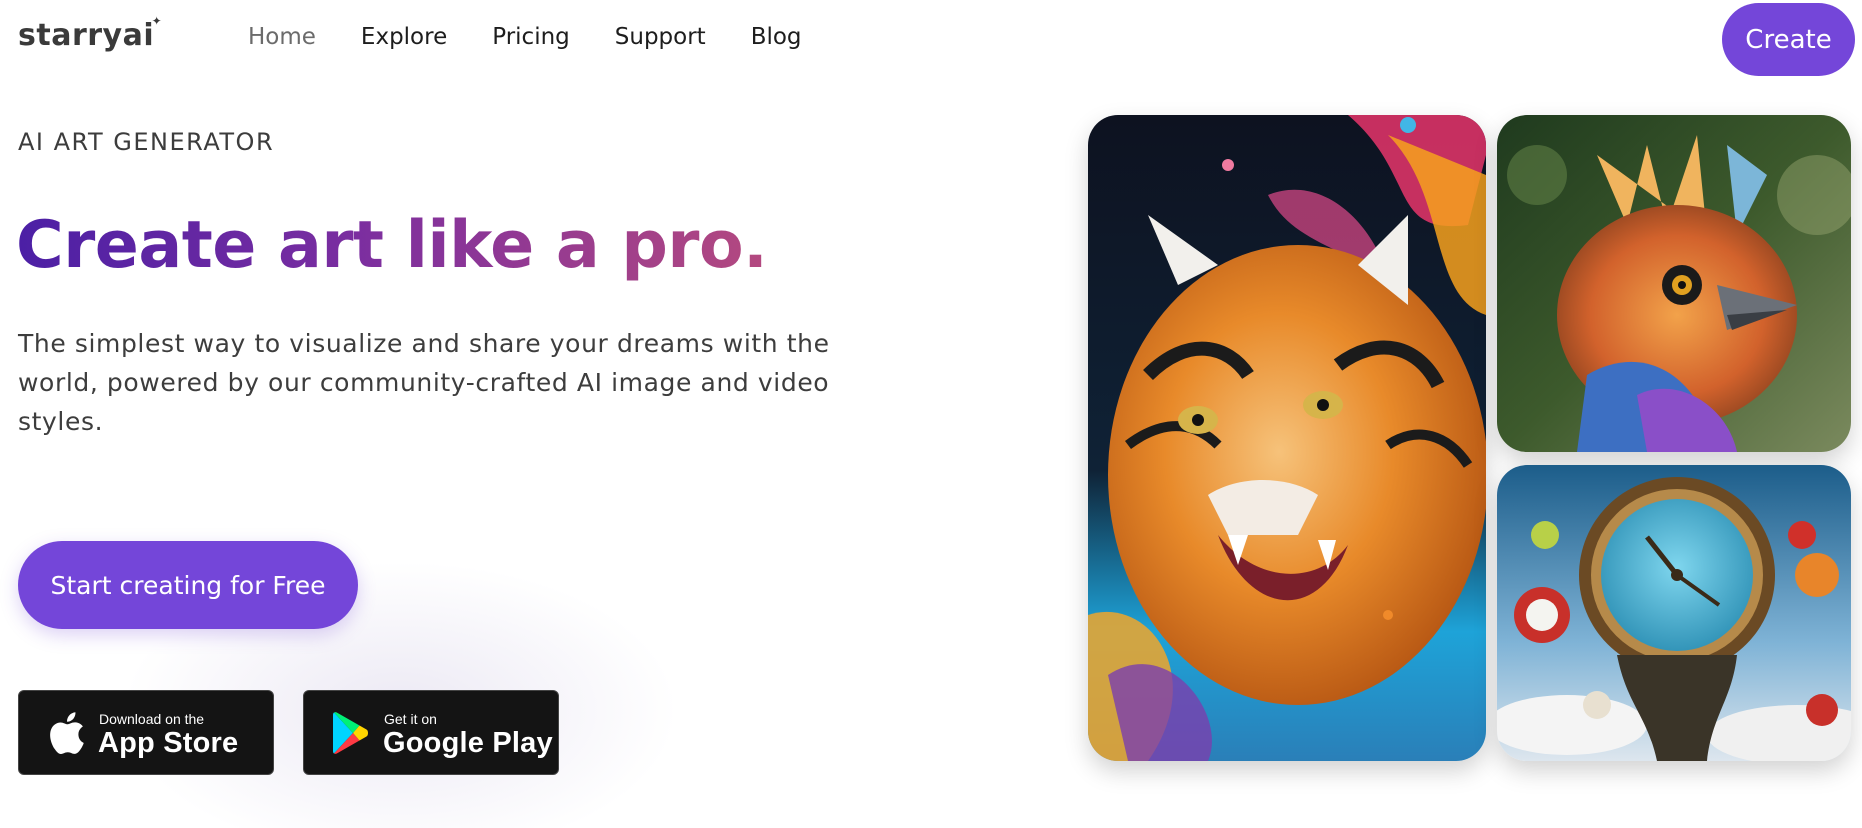 This screenshot has height=828, width=1862. I want to click on page-title: Create art like a pro., so click(392, 246).